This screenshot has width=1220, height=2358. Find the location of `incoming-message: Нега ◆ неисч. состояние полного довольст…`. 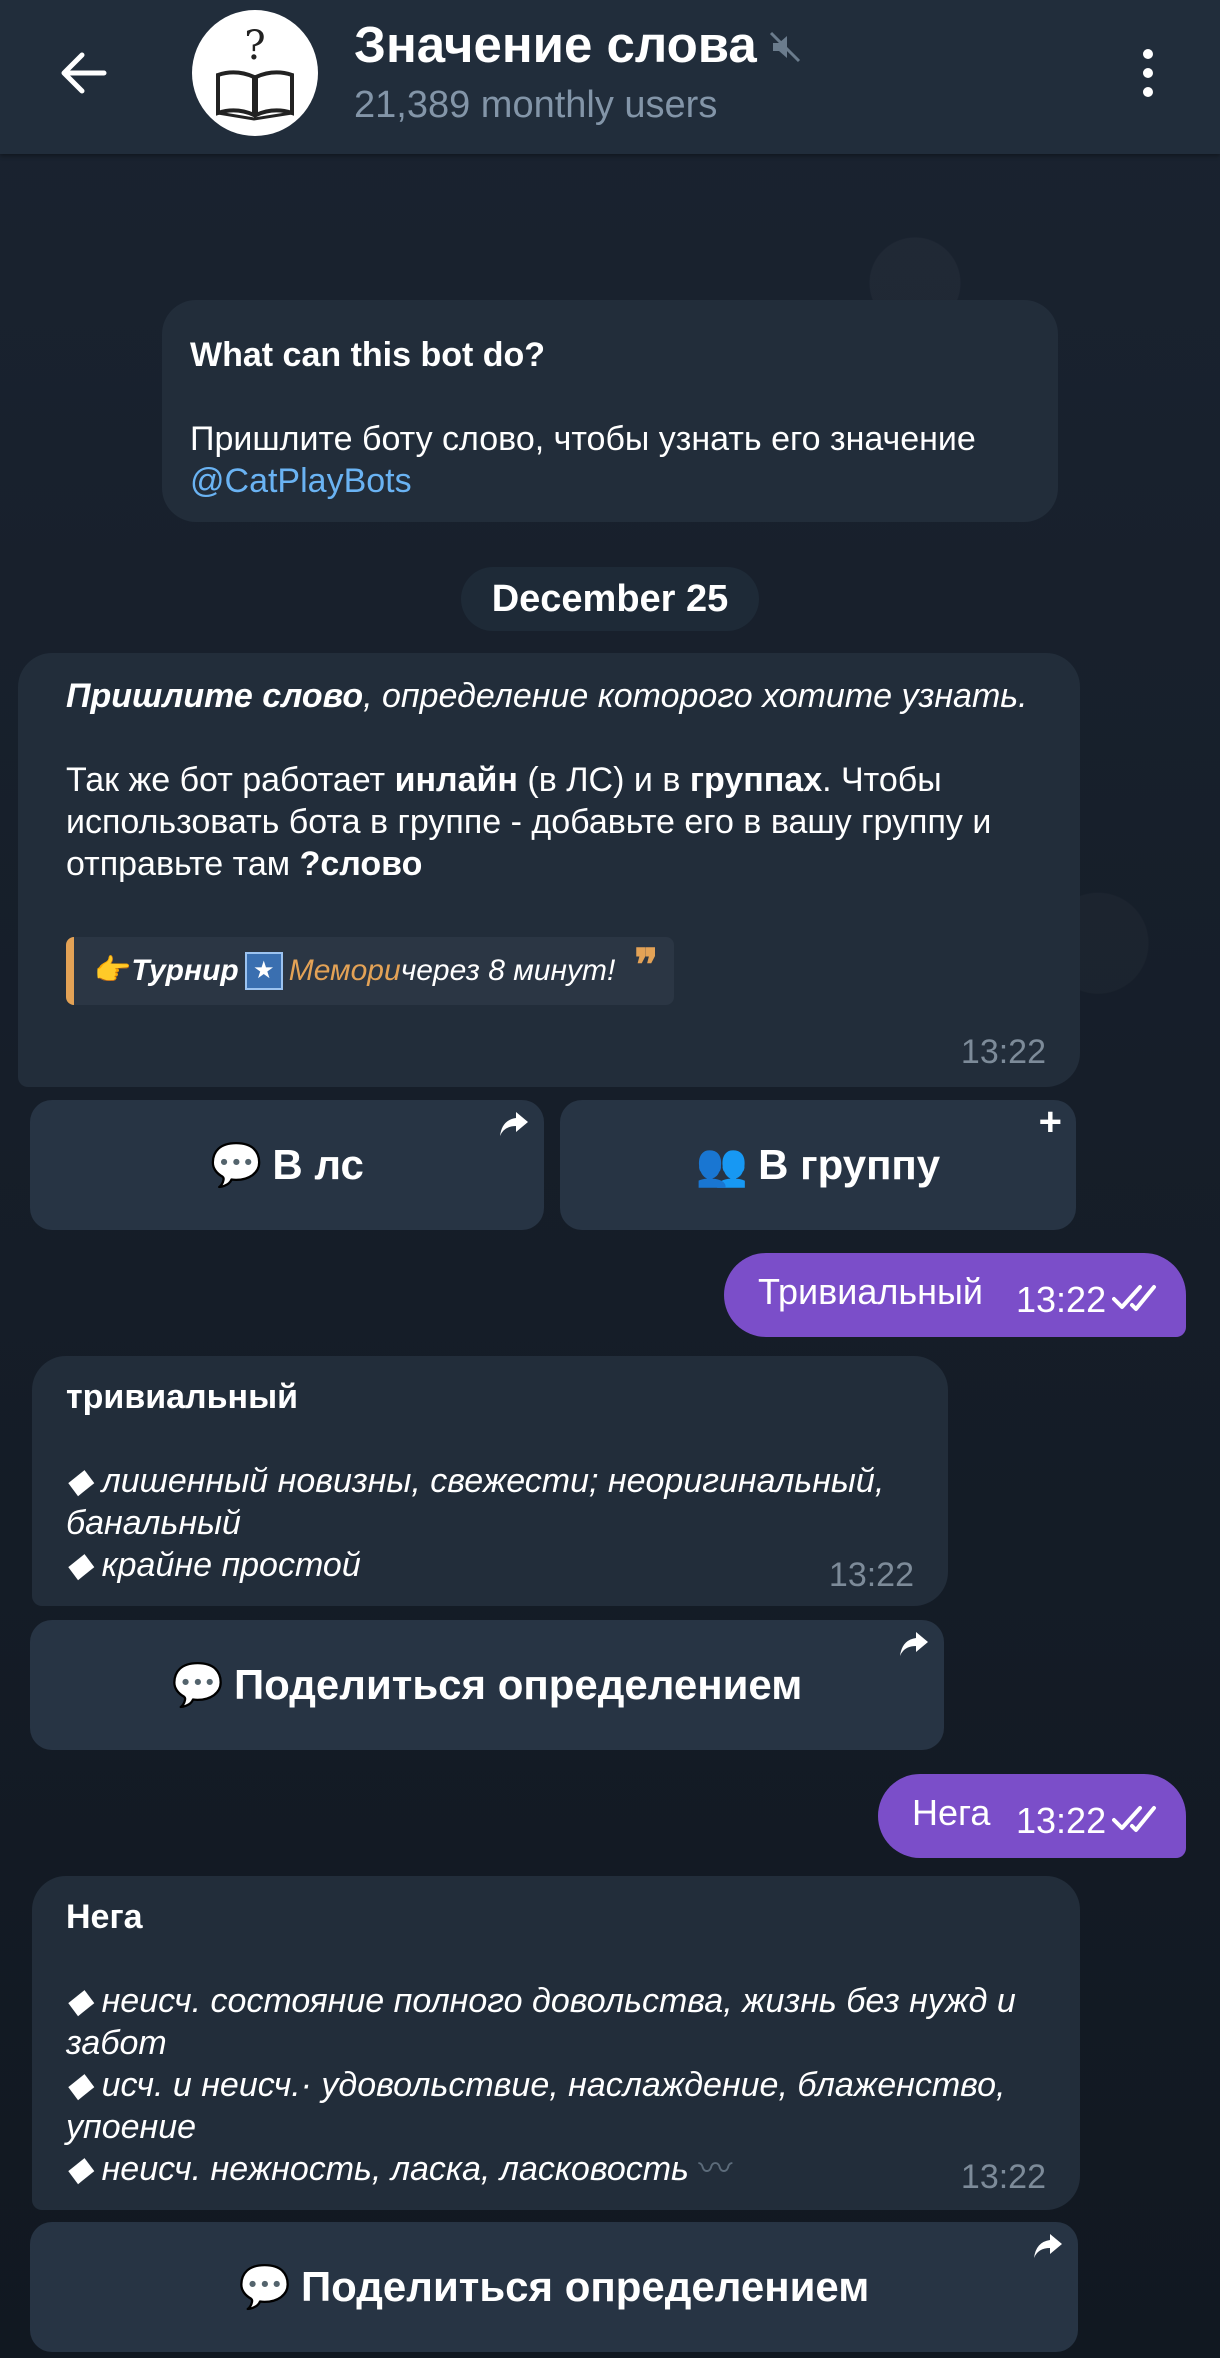

incoming-message: Нега ◆ неисч. состояние полного довольст… is located at coordinates (556, 2043).